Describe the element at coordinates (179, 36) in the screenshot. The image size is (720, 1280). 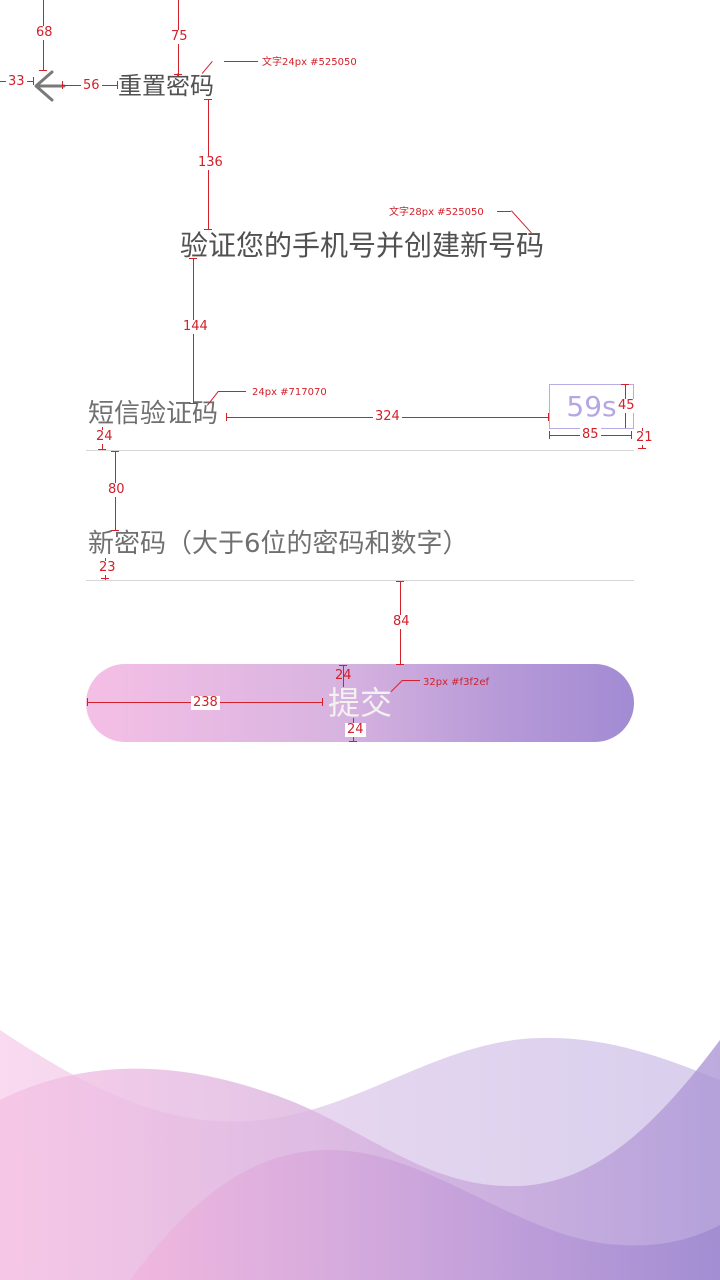
I see `annotation-75: 75` at that location.